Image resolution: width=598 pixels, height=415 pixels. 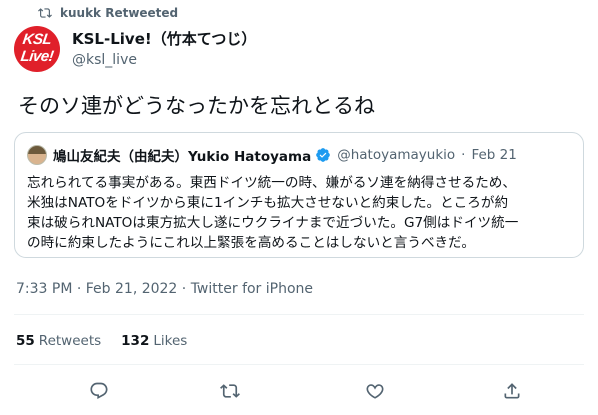 What do you see at coordinates (164, 60) in the screenshot?
I see `author-handle: @ksl_live` at bounding box center [164, 60].